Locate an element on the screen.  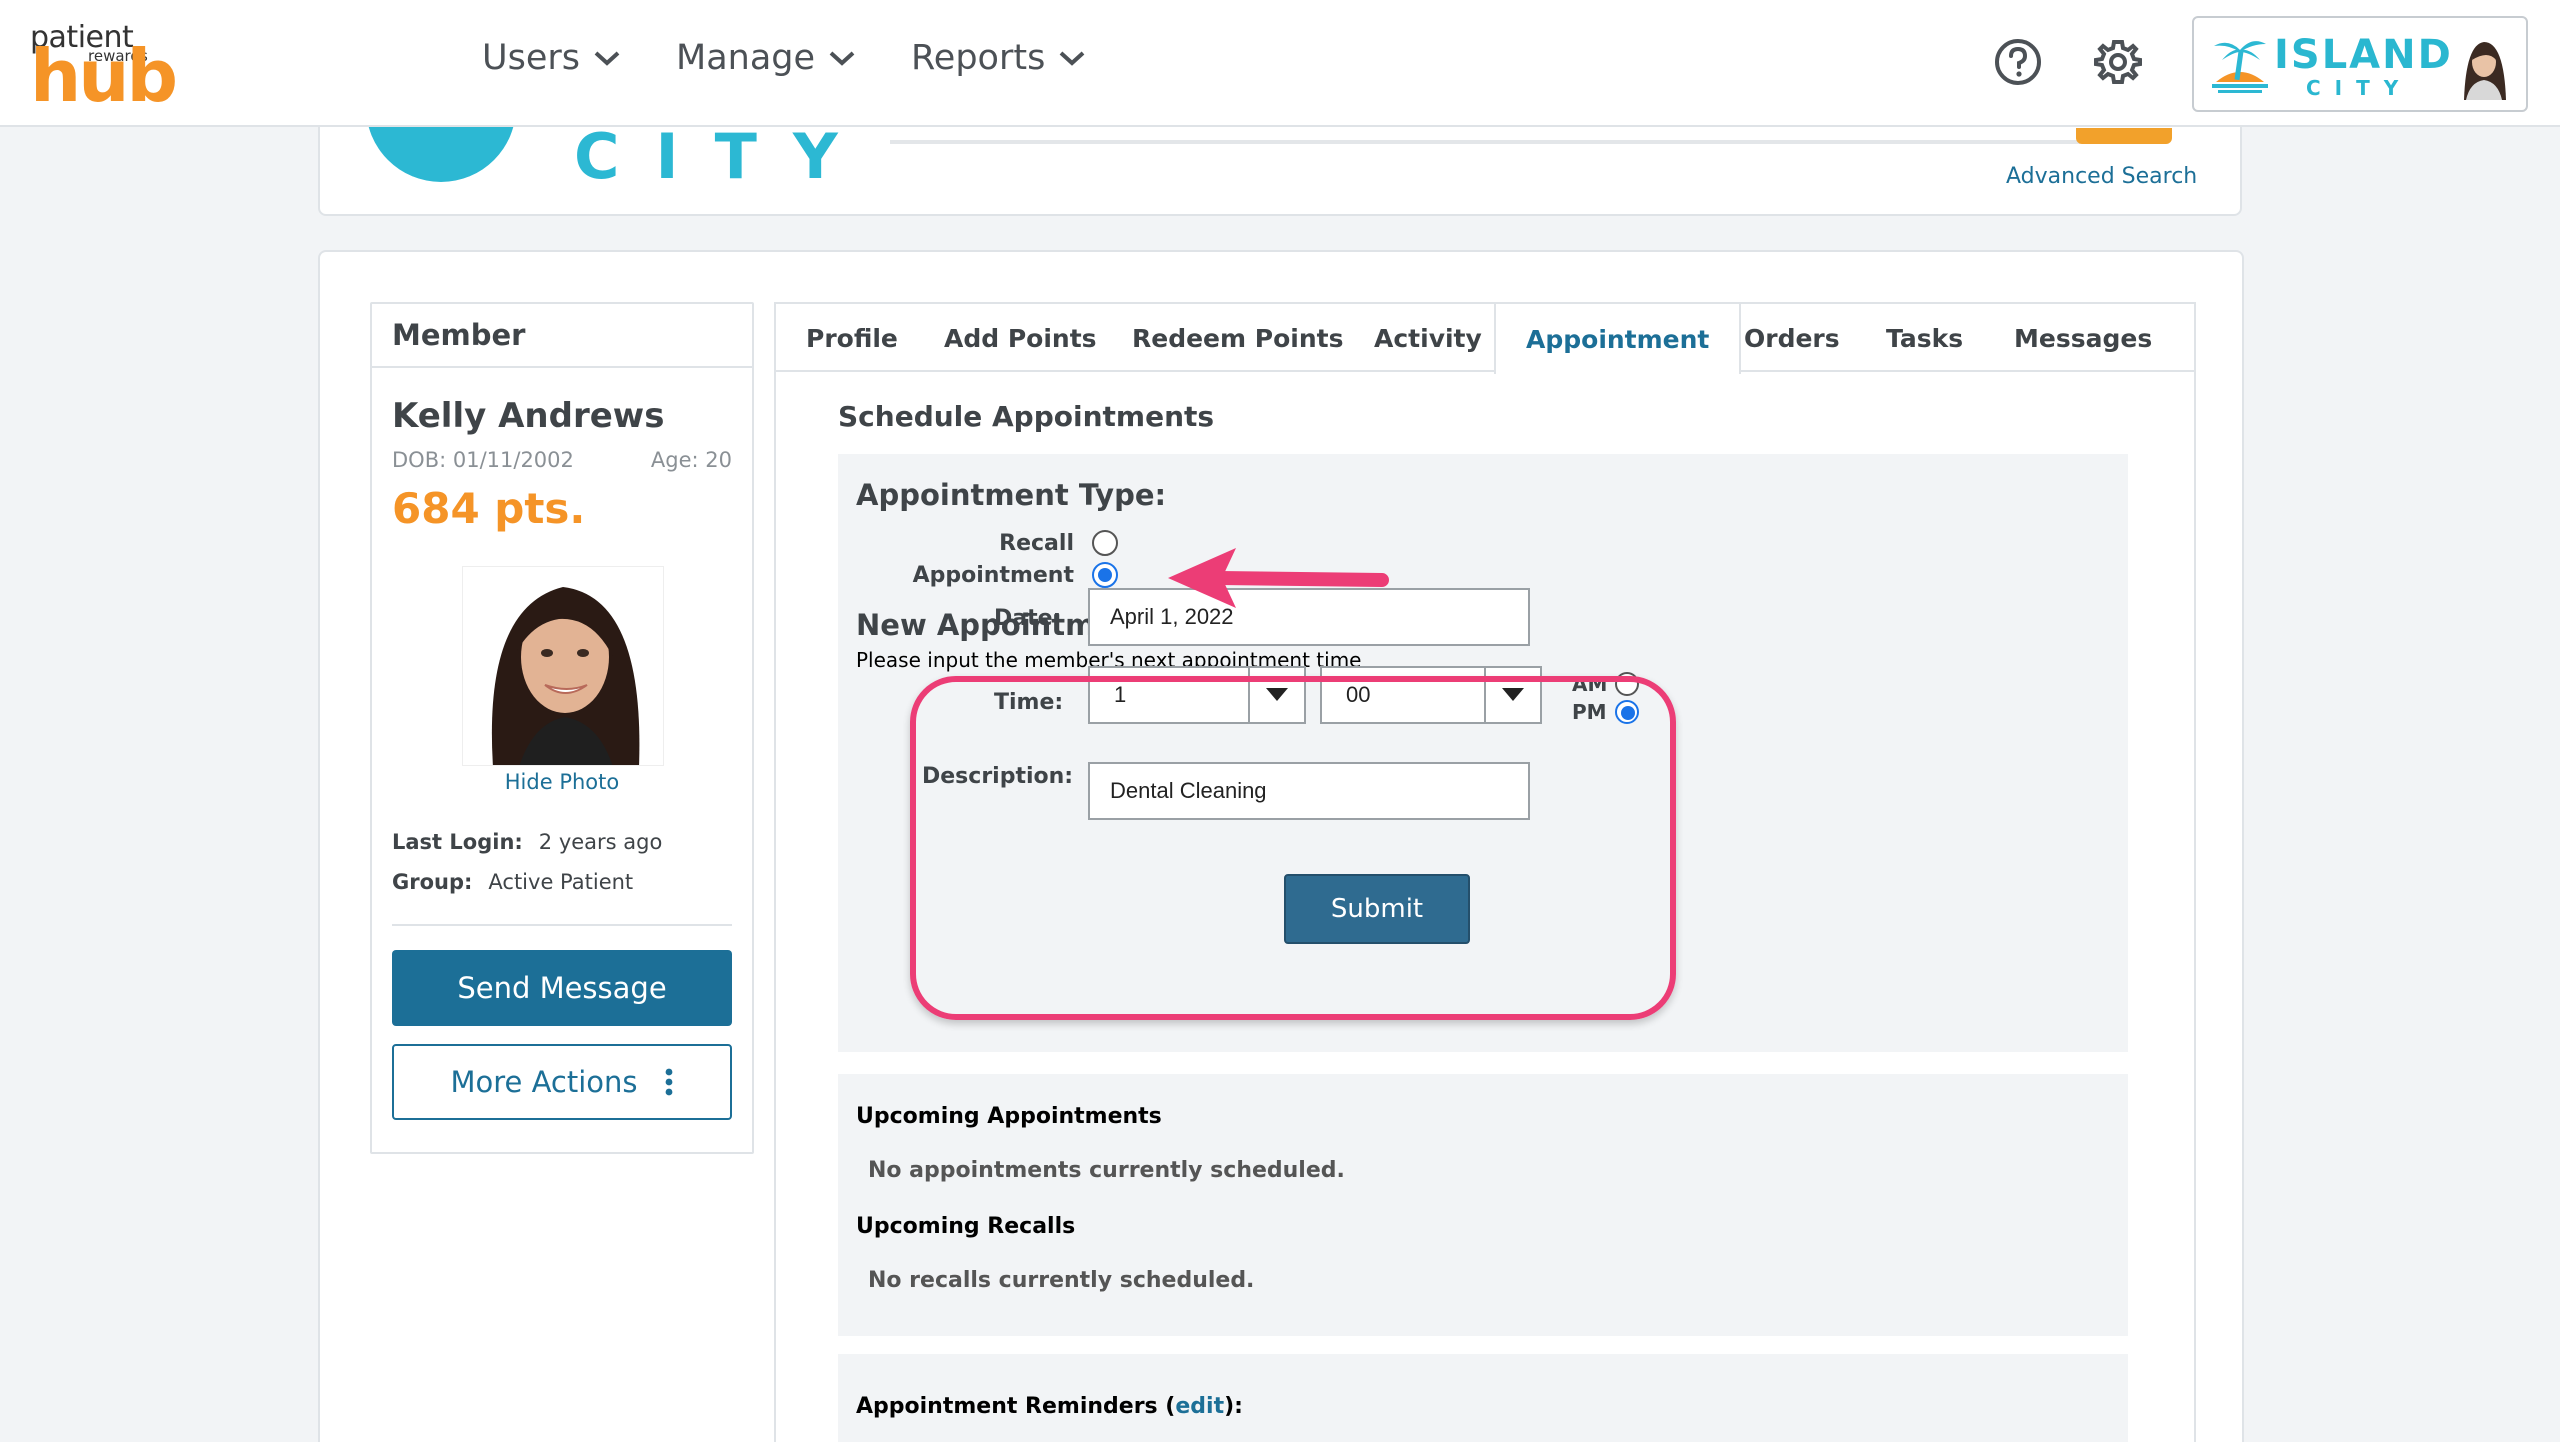
hour-select: 1 is located at coordinates (1197, 695).